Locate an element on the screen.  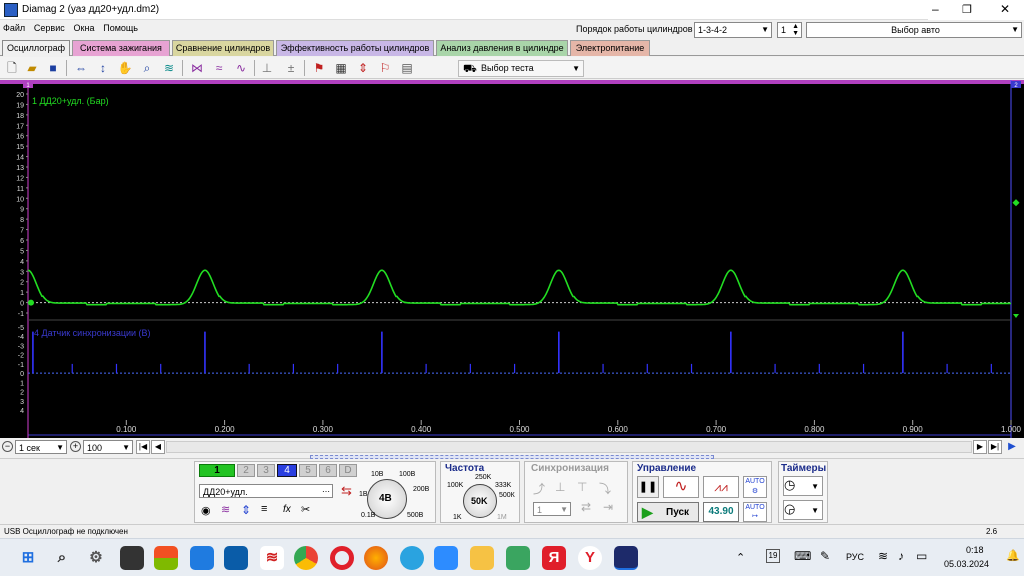
filter-icon: ≋ is located at coordinates (169, 68).